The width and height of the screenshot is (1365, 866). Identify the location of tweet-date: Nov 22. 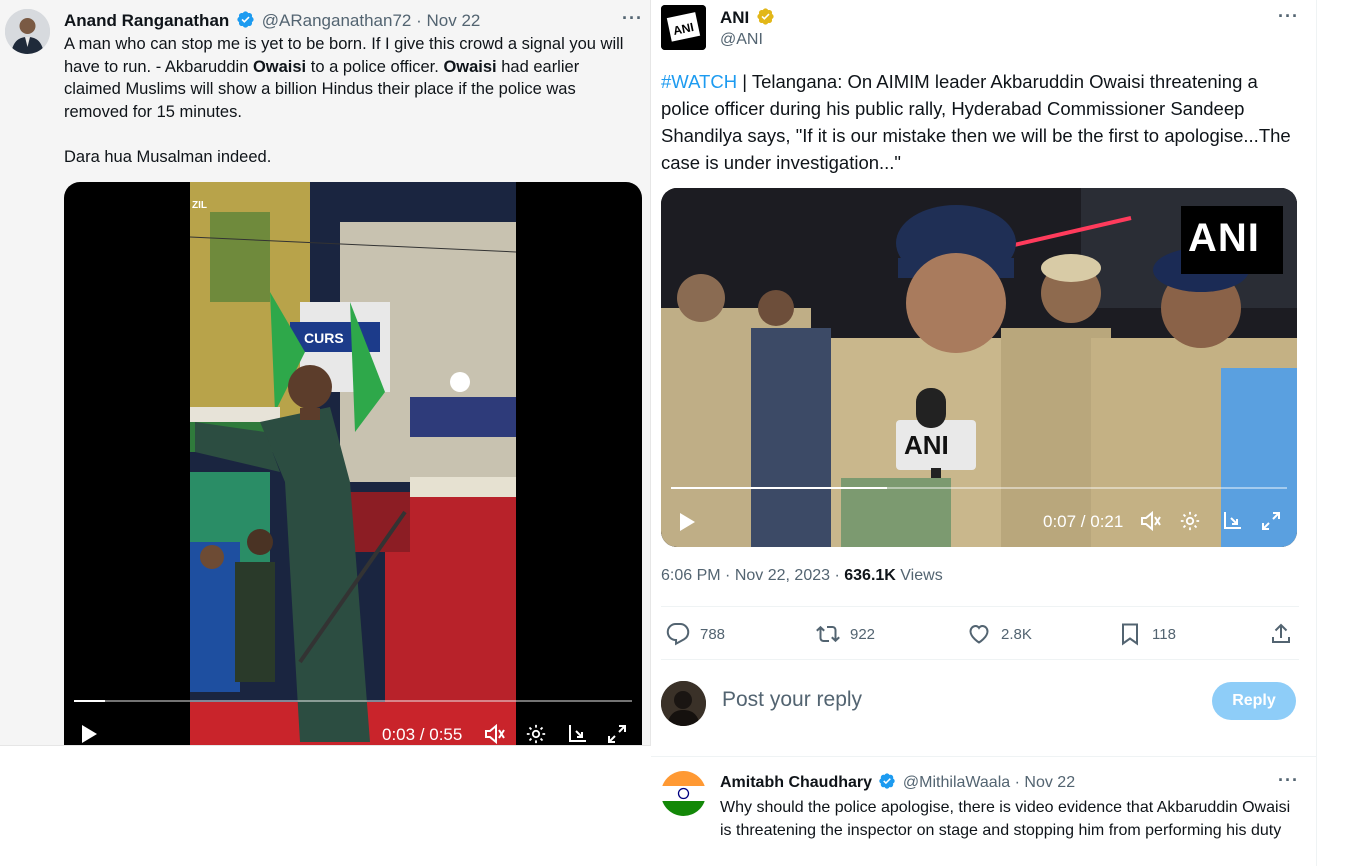
(454, 20).